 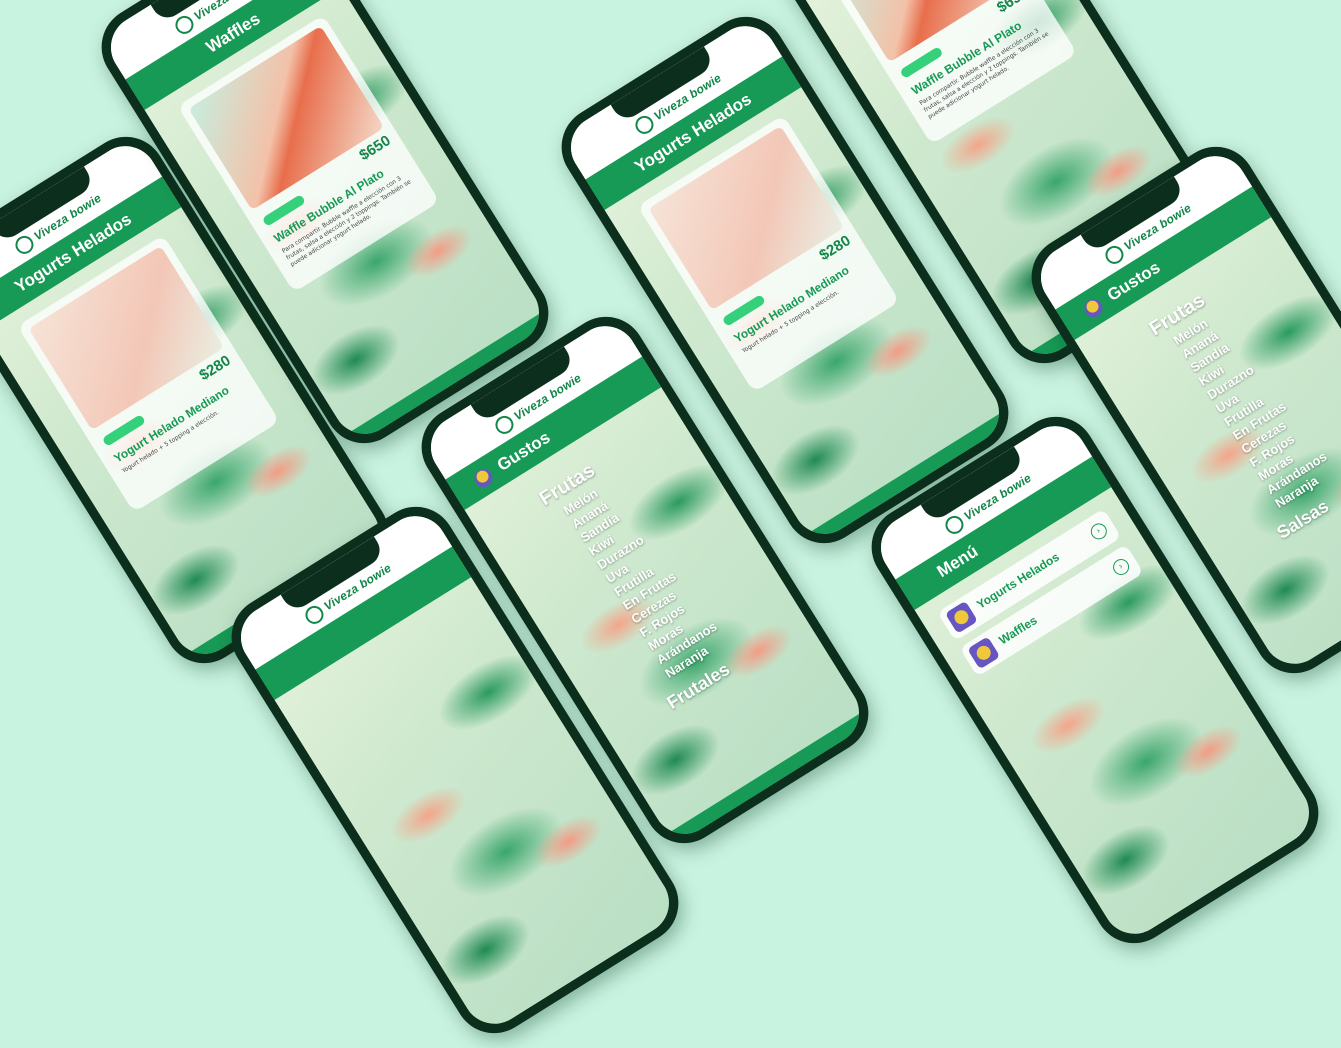 What do you see at coordinates (769, 778) in the screenshot?
I see `footer-bar` at bounding box center [769, 778].